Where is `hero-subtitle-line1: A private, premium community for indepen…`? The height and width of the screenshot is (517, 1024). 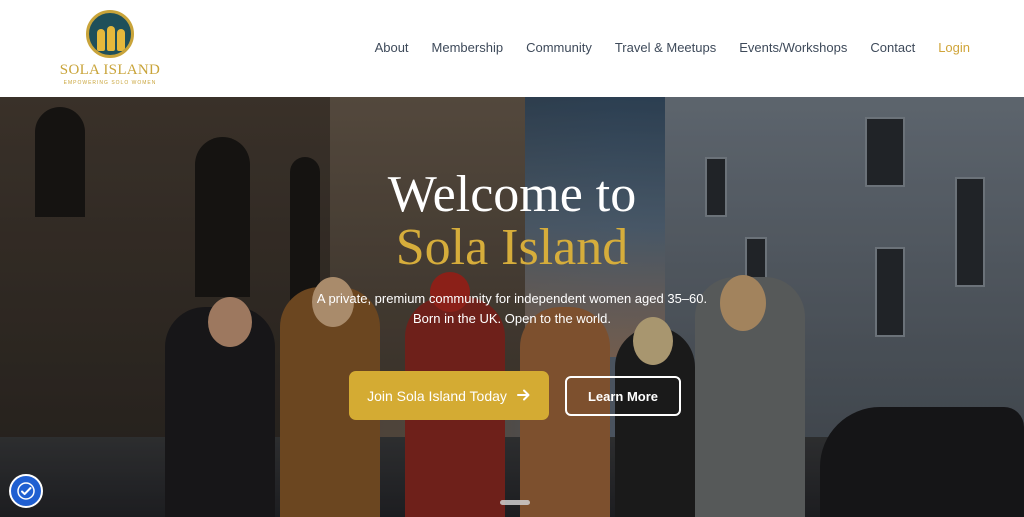
hero-subtitle-line1: A private, premium community for indepen… is located at coordinates (512, 298).